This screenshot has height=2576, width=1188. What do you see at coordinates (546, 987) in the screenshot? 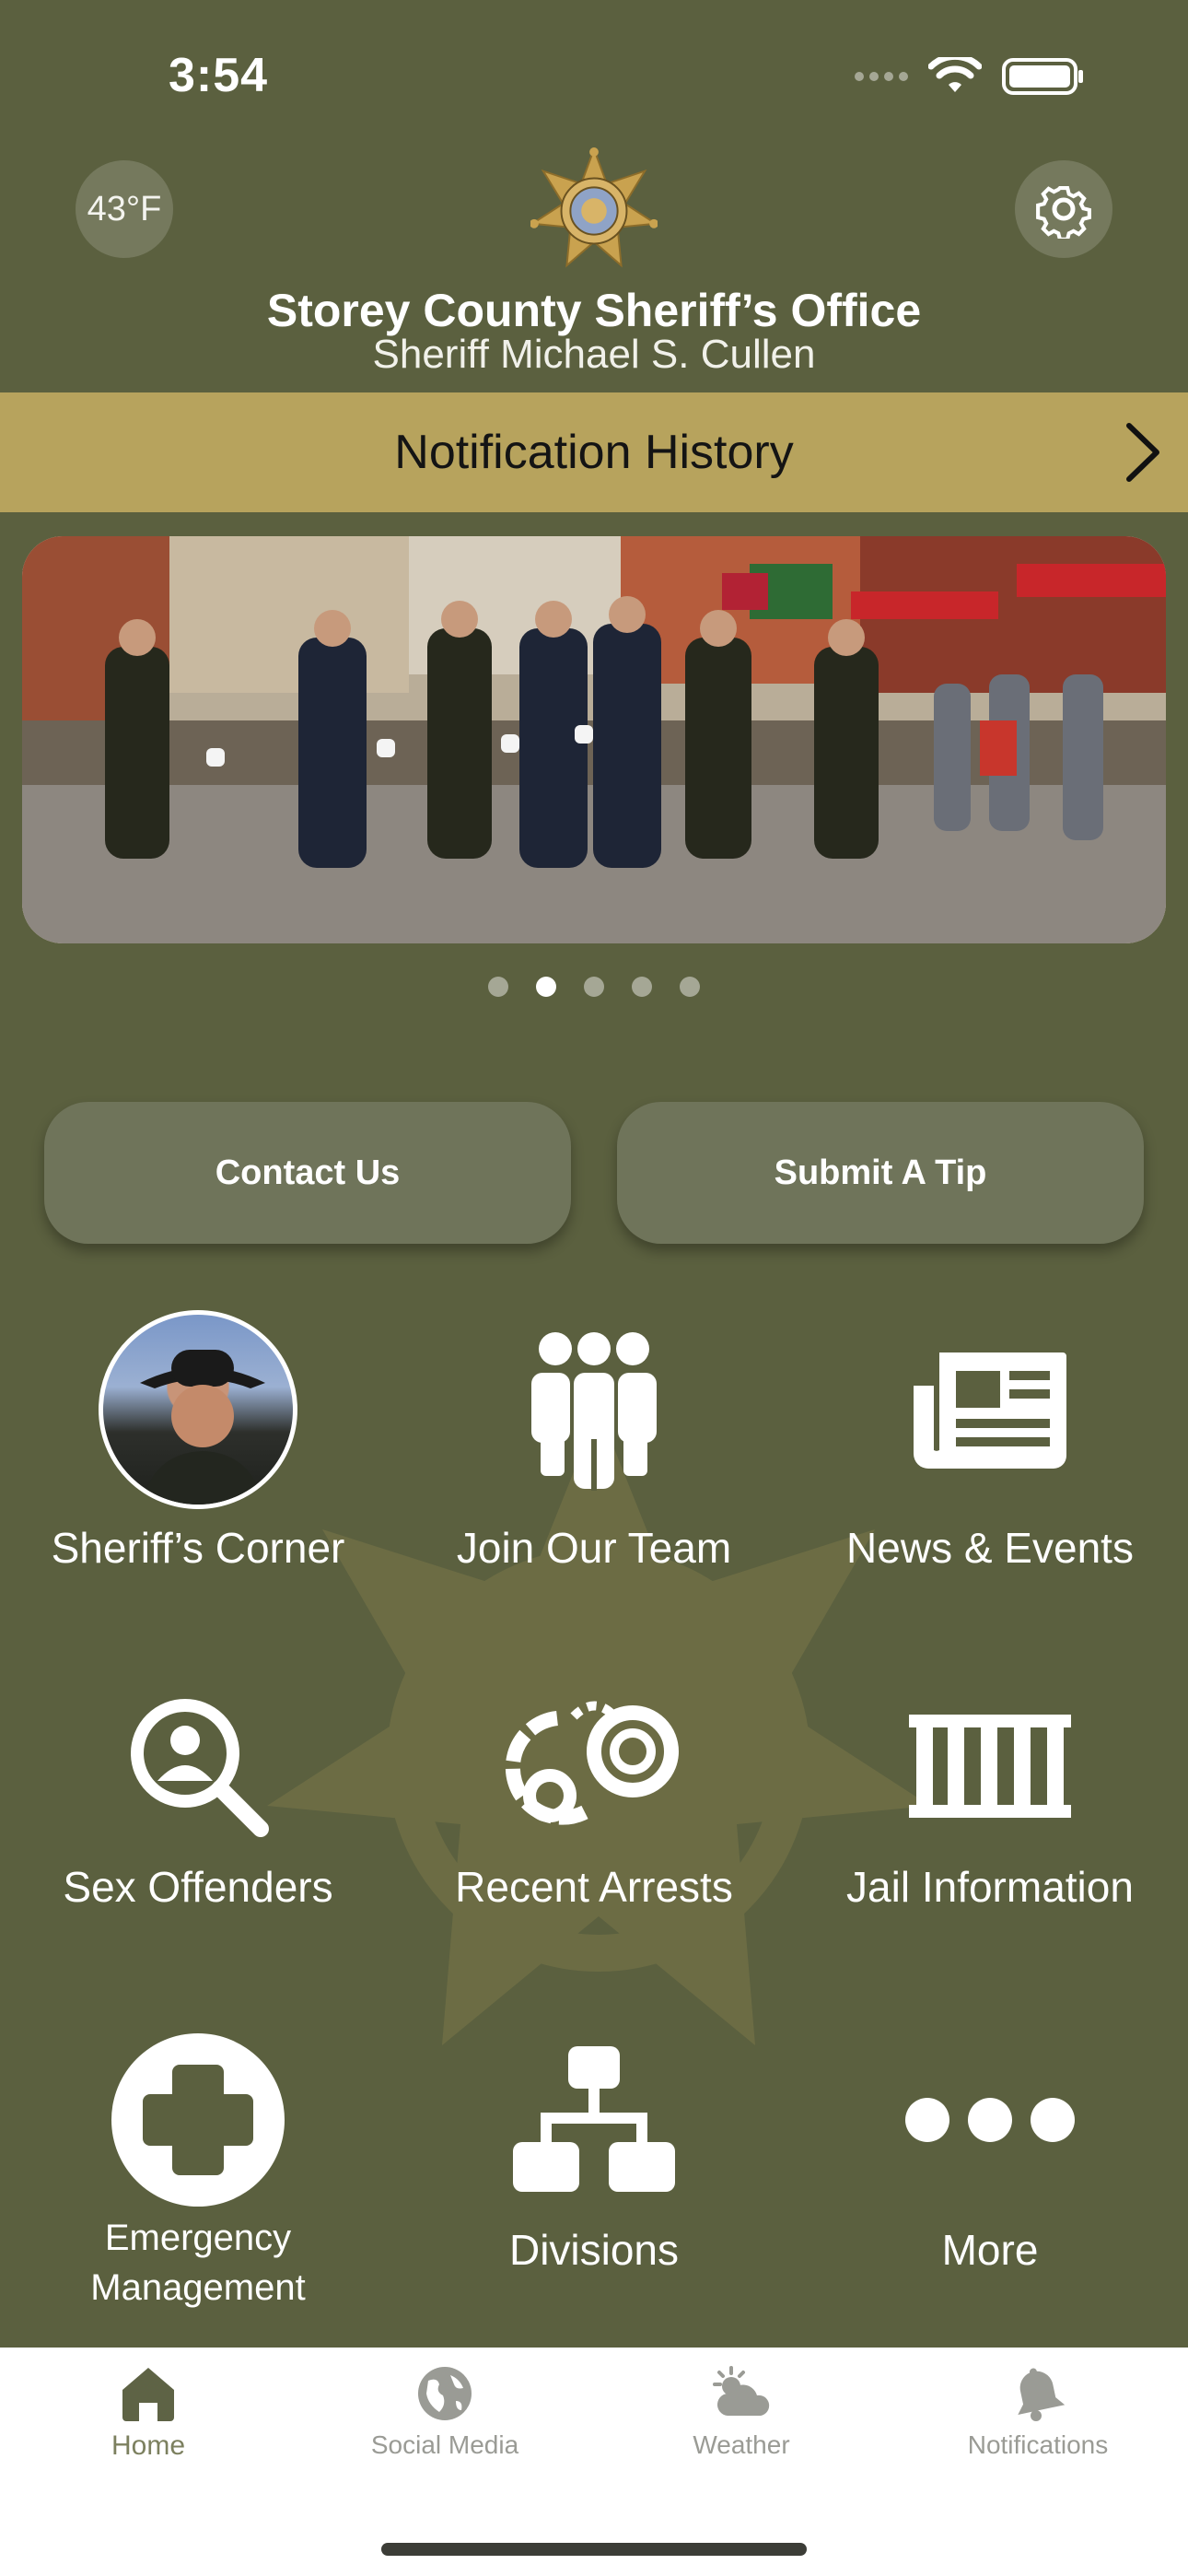
I see `carousel-dot-active` at bounding box center [546, 987].